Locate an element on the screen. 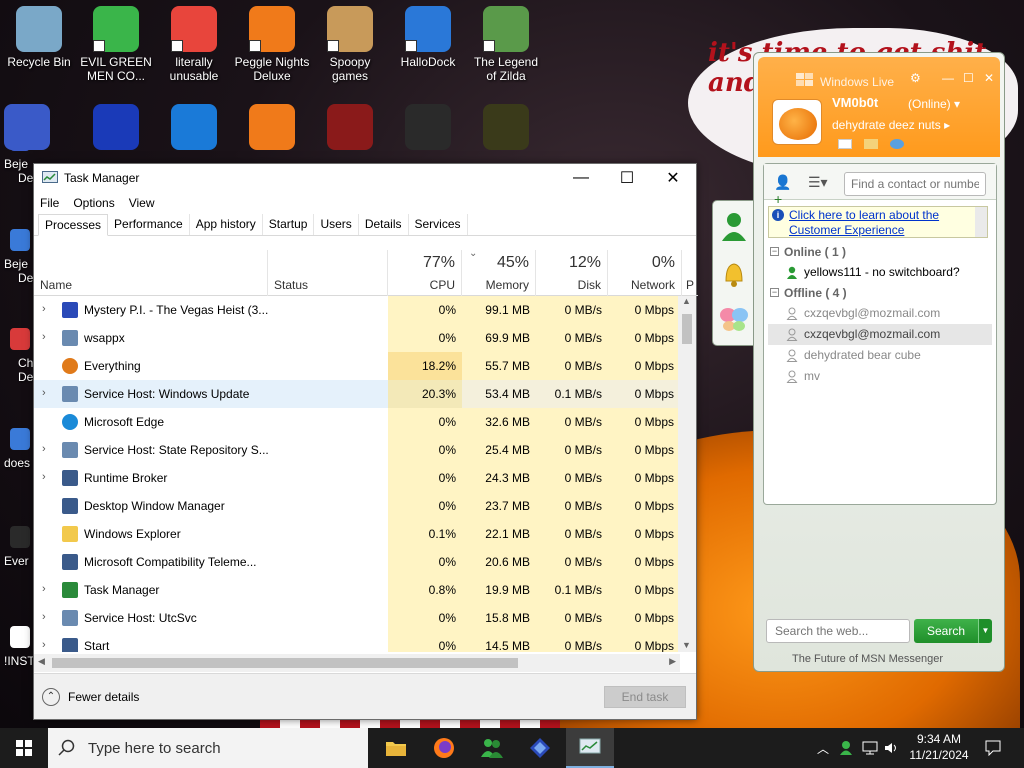  banner-scrollbar is located at coordinates (981, 222).